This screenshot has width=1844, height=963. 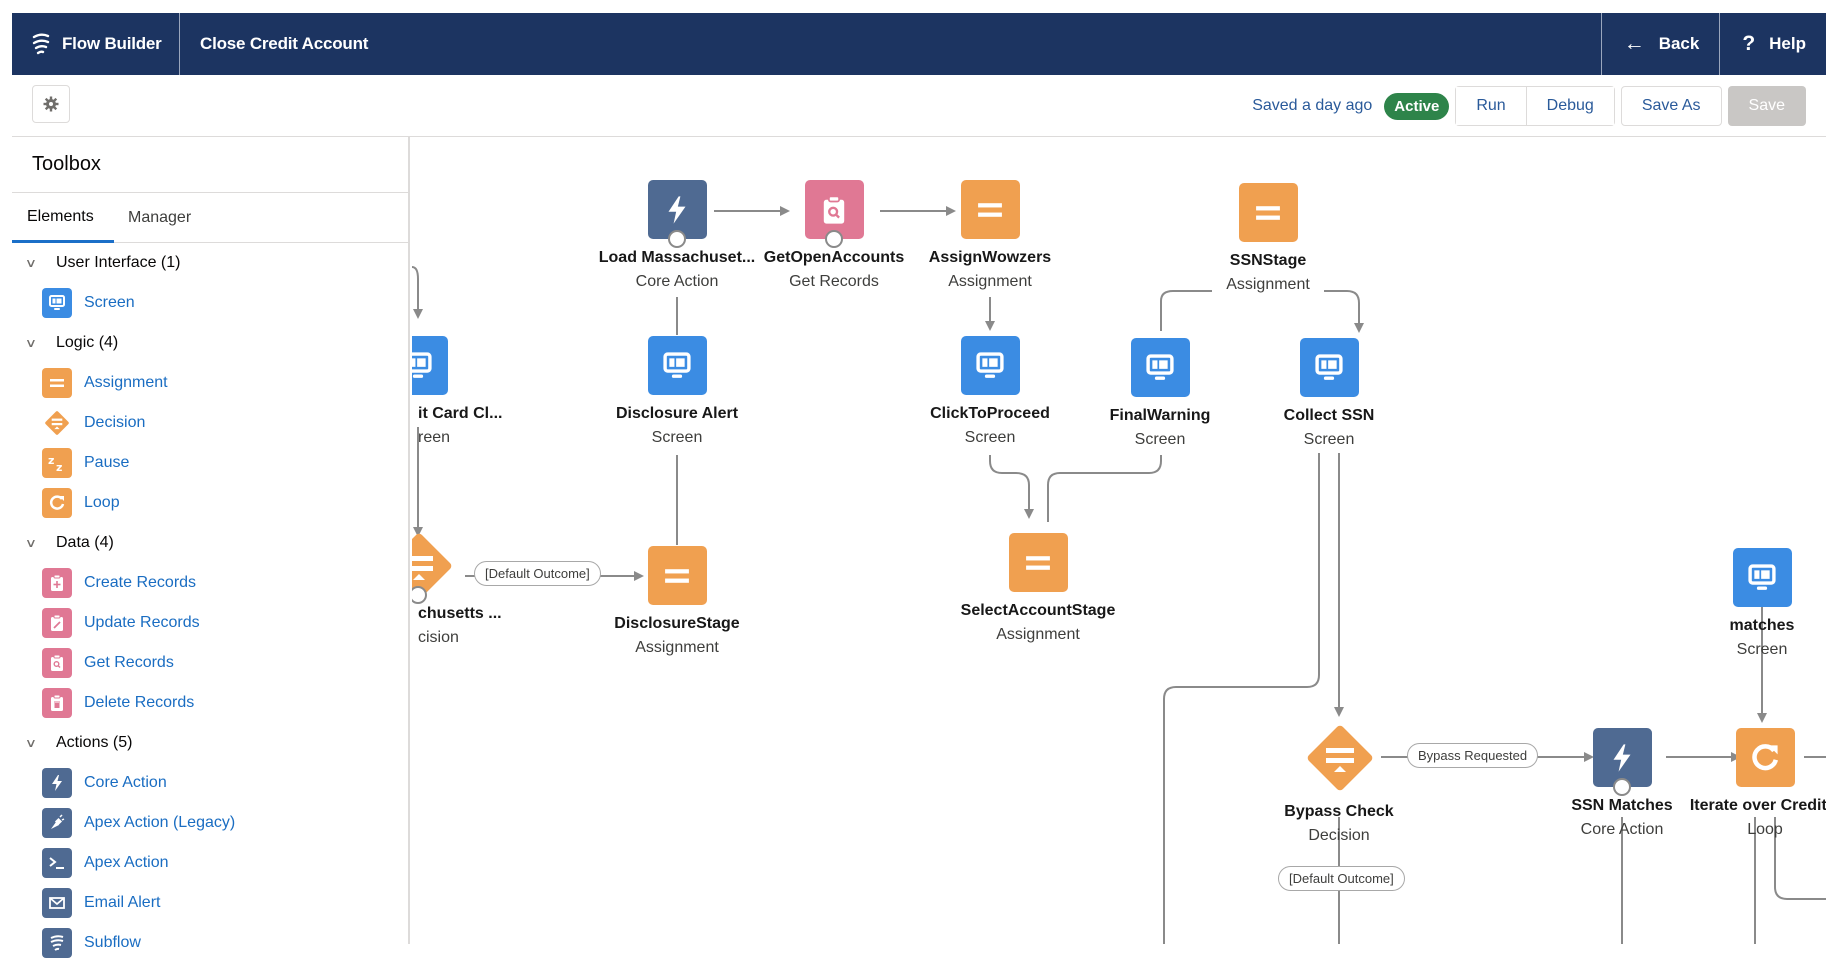 What do you see at coordinates (57, 663) in the screenshot?
I see `get-records-icon` at bounding box center [57, 663].